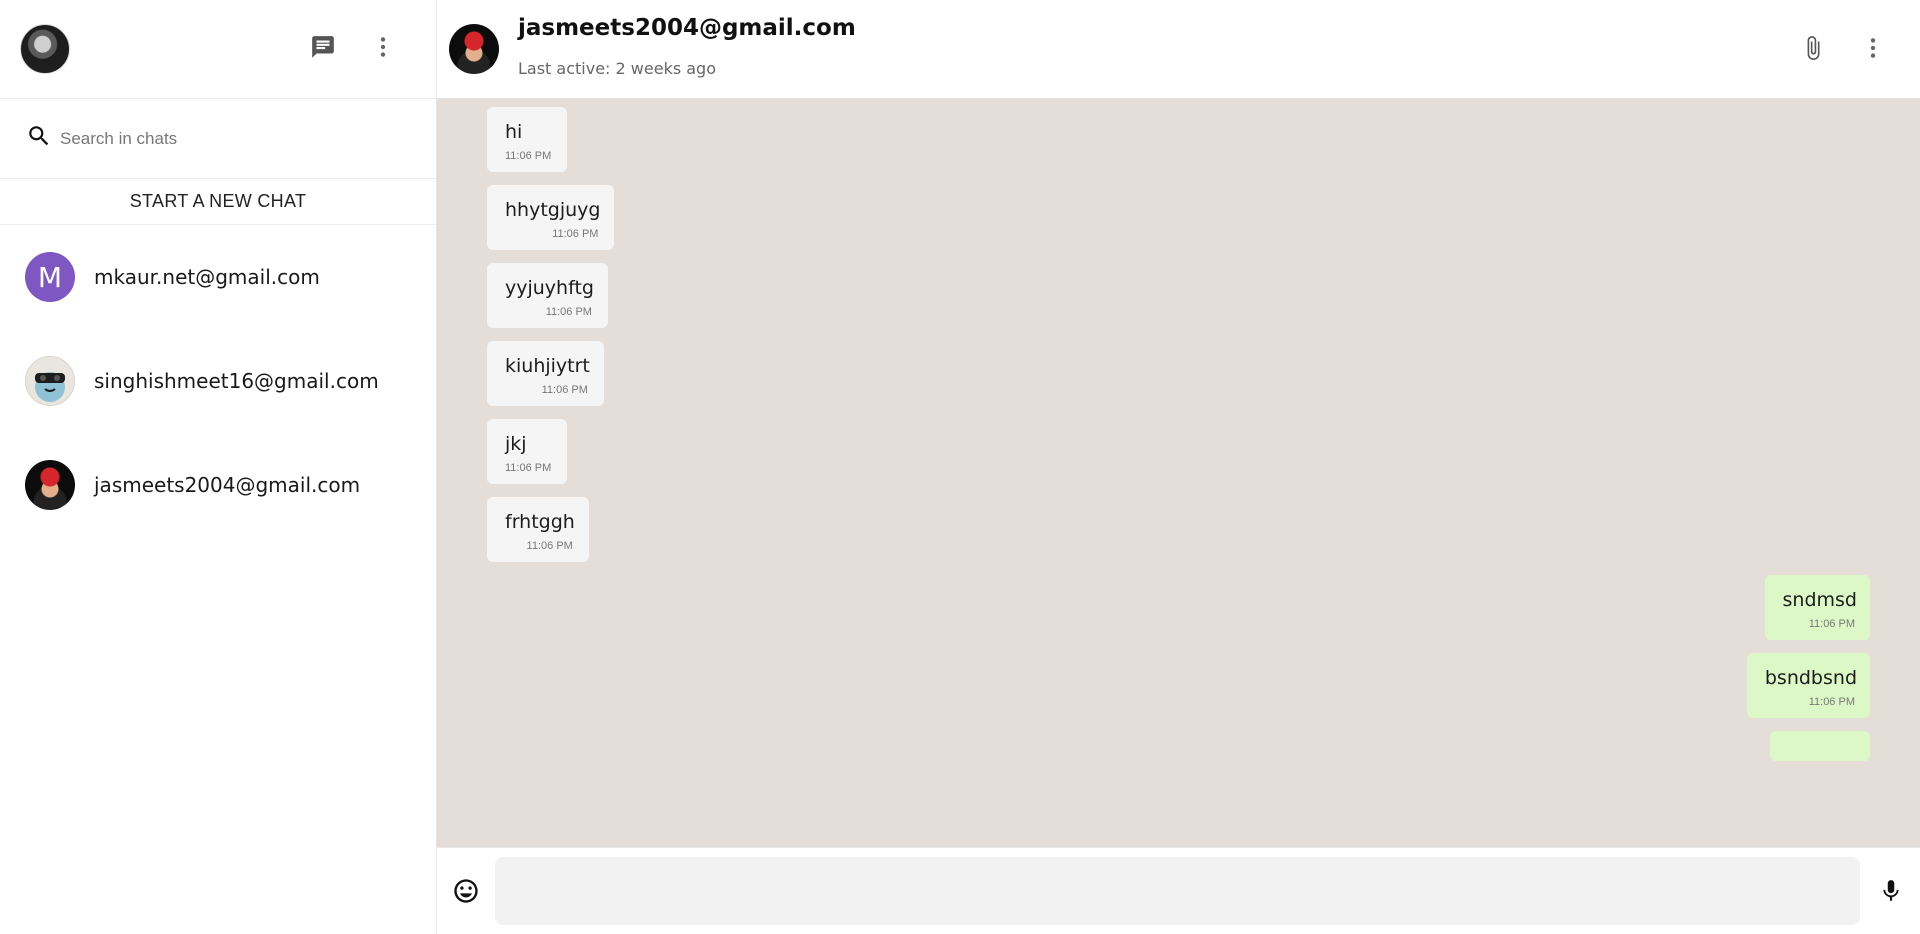  What do you see at coordinates (50, 277) in the screenshot?
I see `avatar: M` at bounding box center [50, 277].